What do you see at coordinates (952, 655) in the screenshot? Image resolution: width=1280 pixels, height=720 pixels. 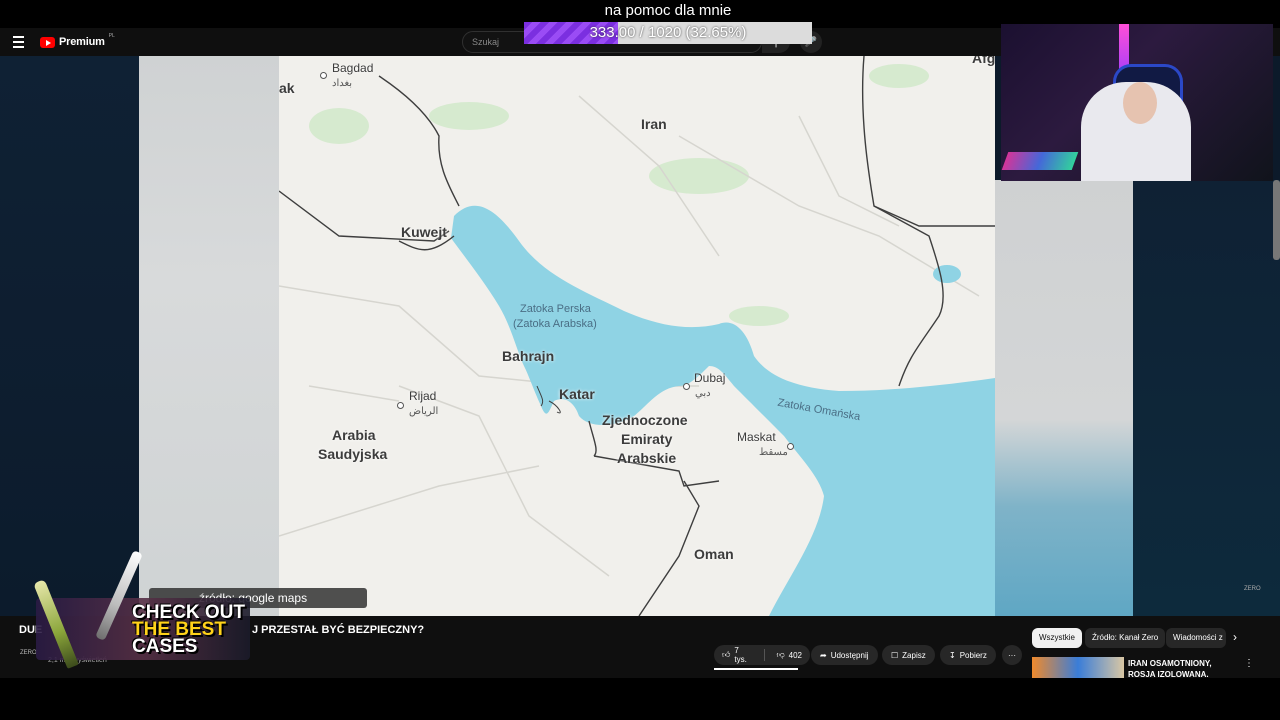 I see `download-icon: ↧` at bounding box center [952, 655].